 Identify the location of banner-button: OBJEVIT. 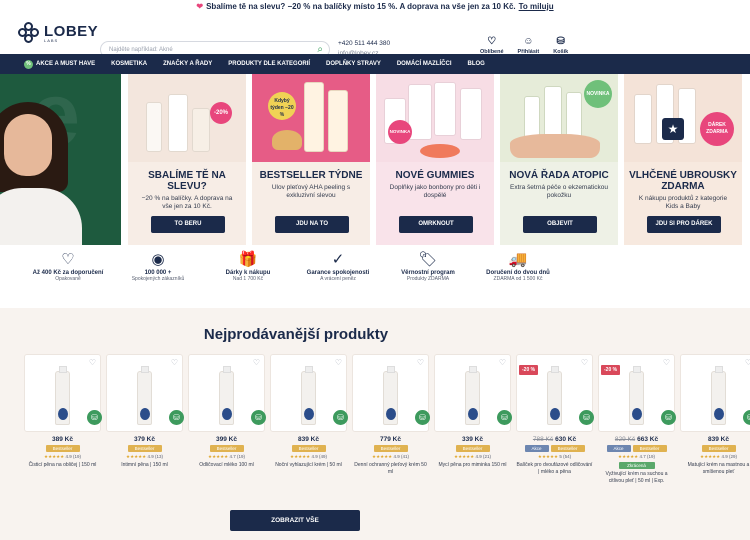
(560, 224).